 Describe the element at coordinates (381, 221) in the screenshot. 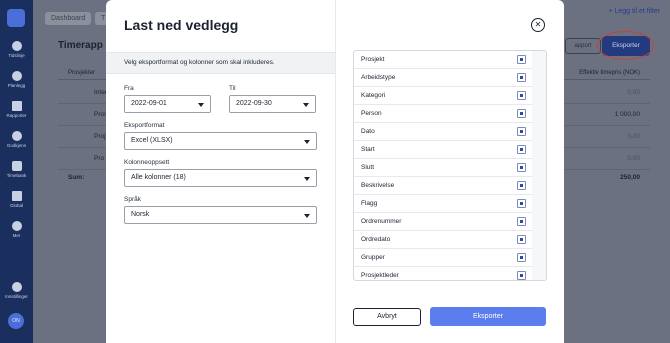

I see `column-name: Ordrenummer` at that location.